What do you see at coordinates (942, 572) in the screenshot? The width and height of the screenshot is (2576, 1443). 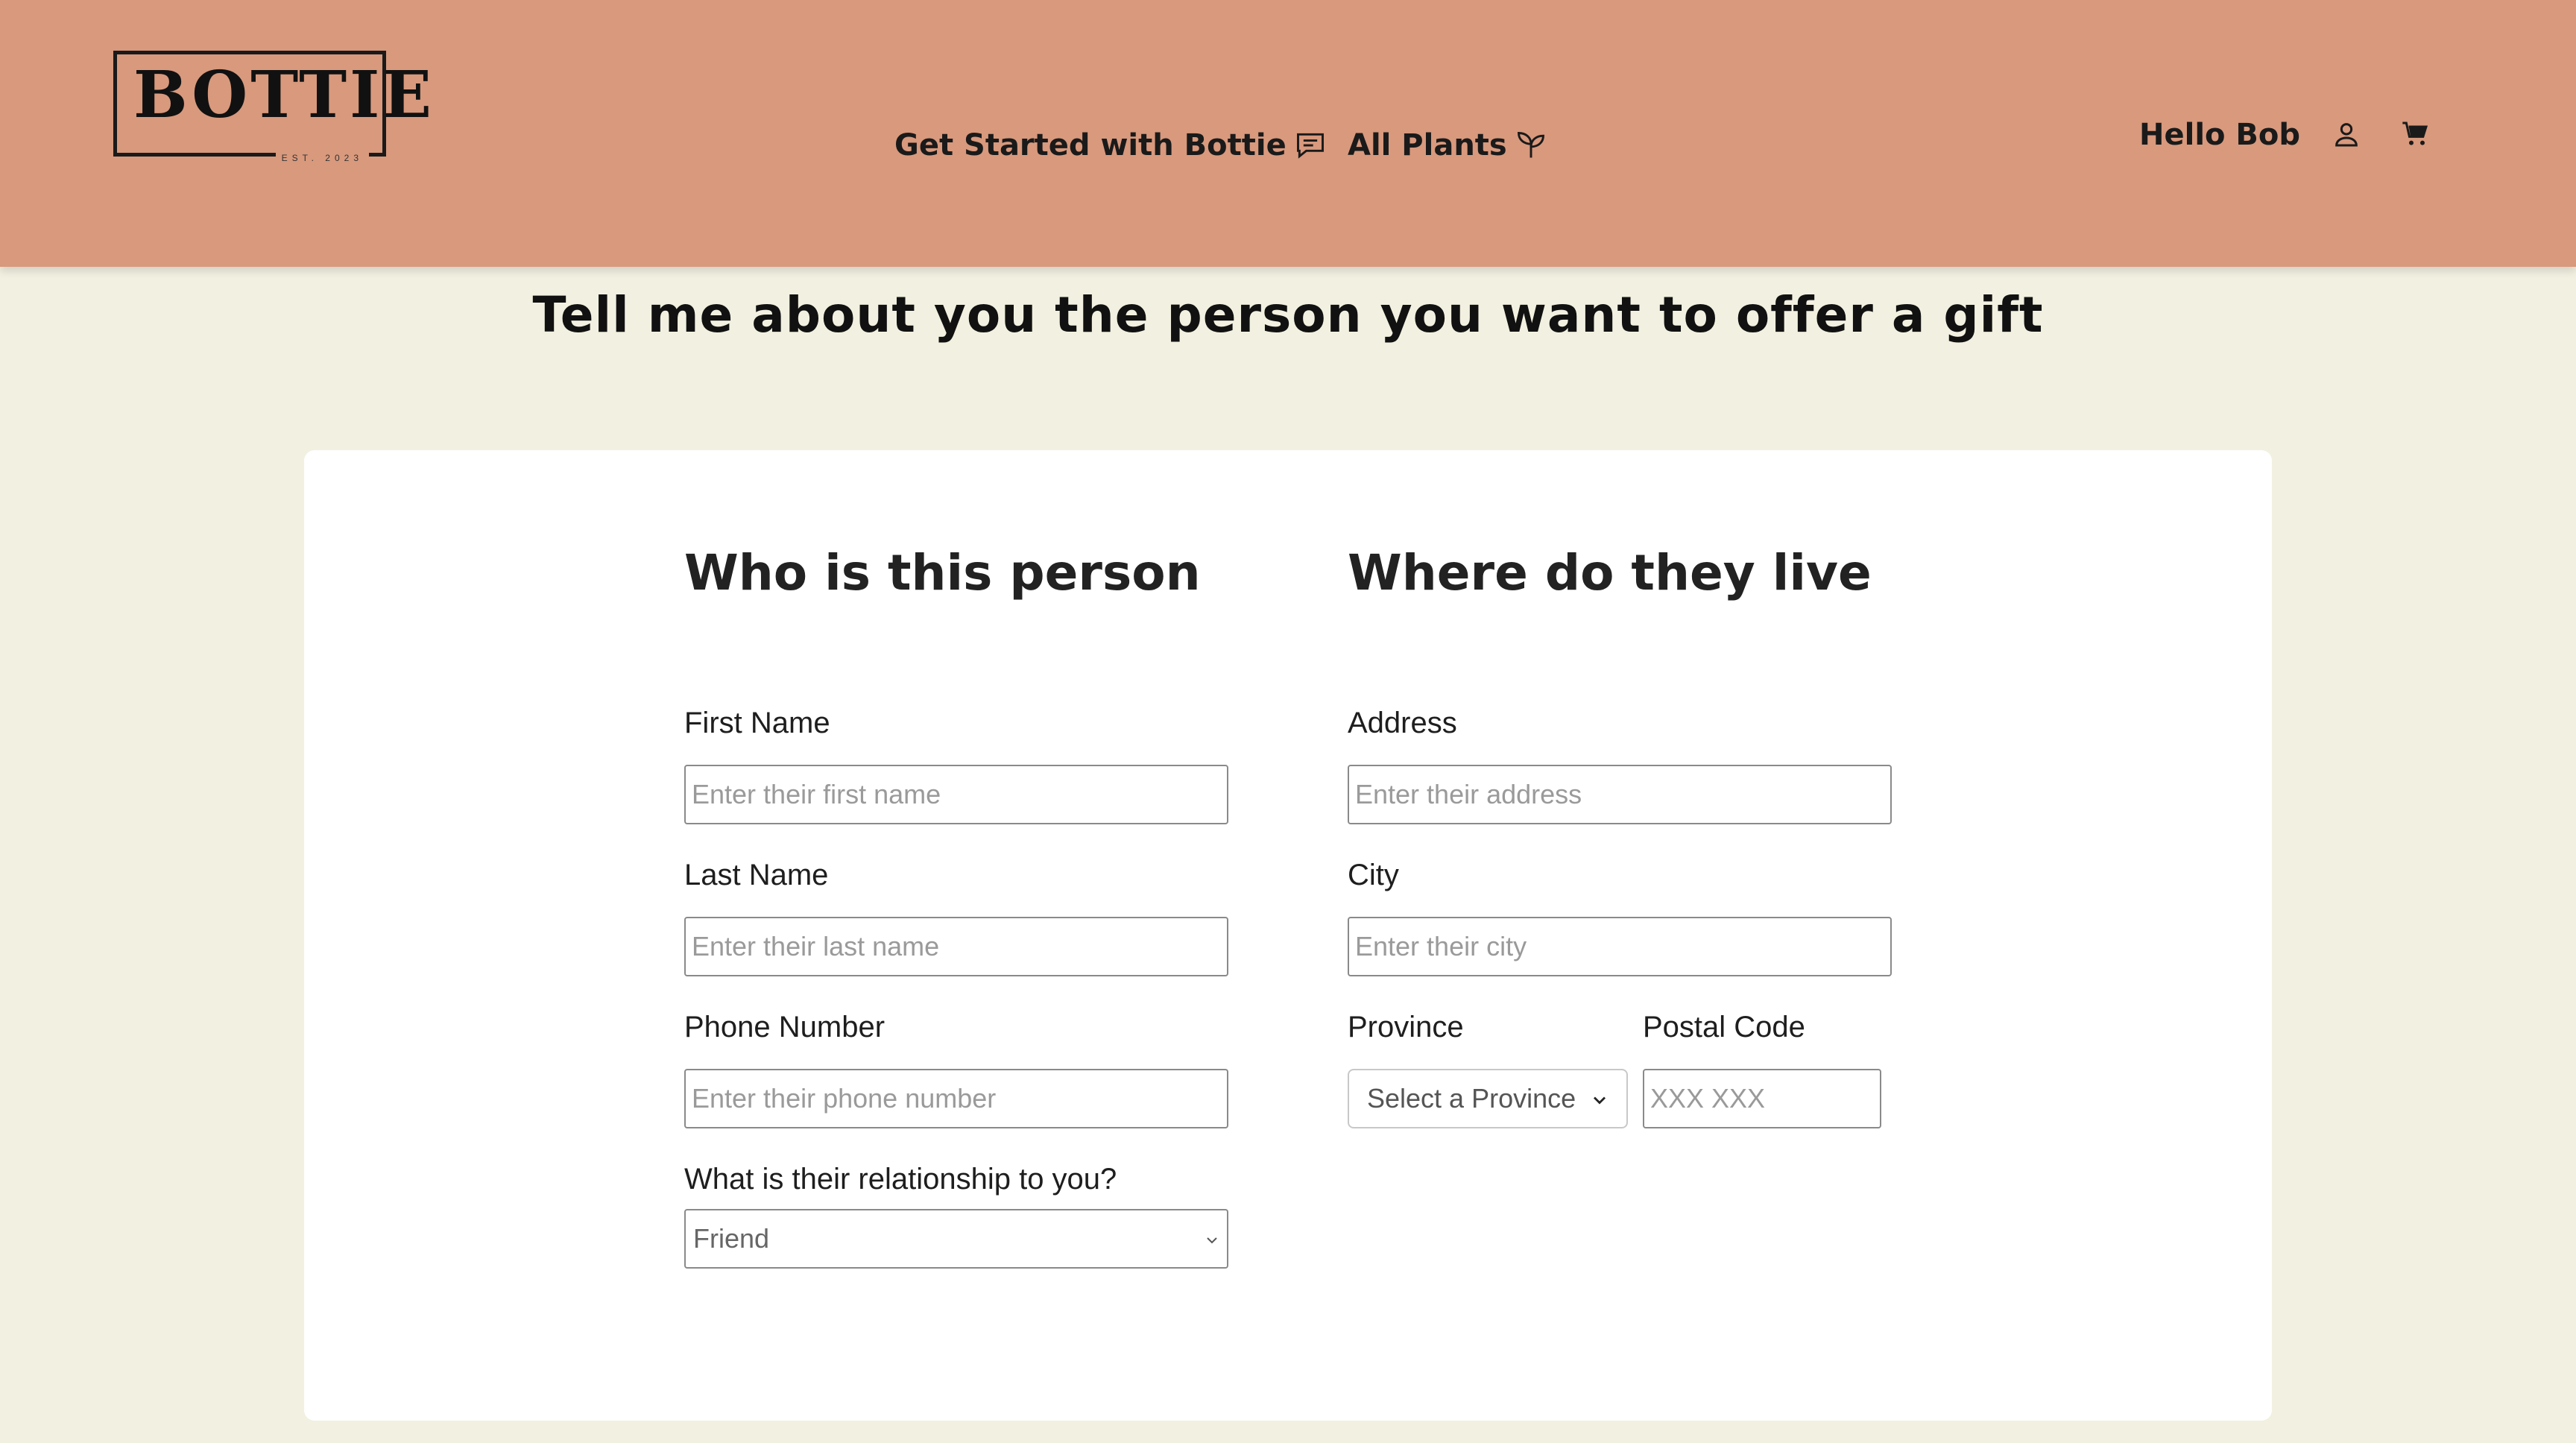 I see `person-section-heading: Who is this person` at bounding box center [942, 572].